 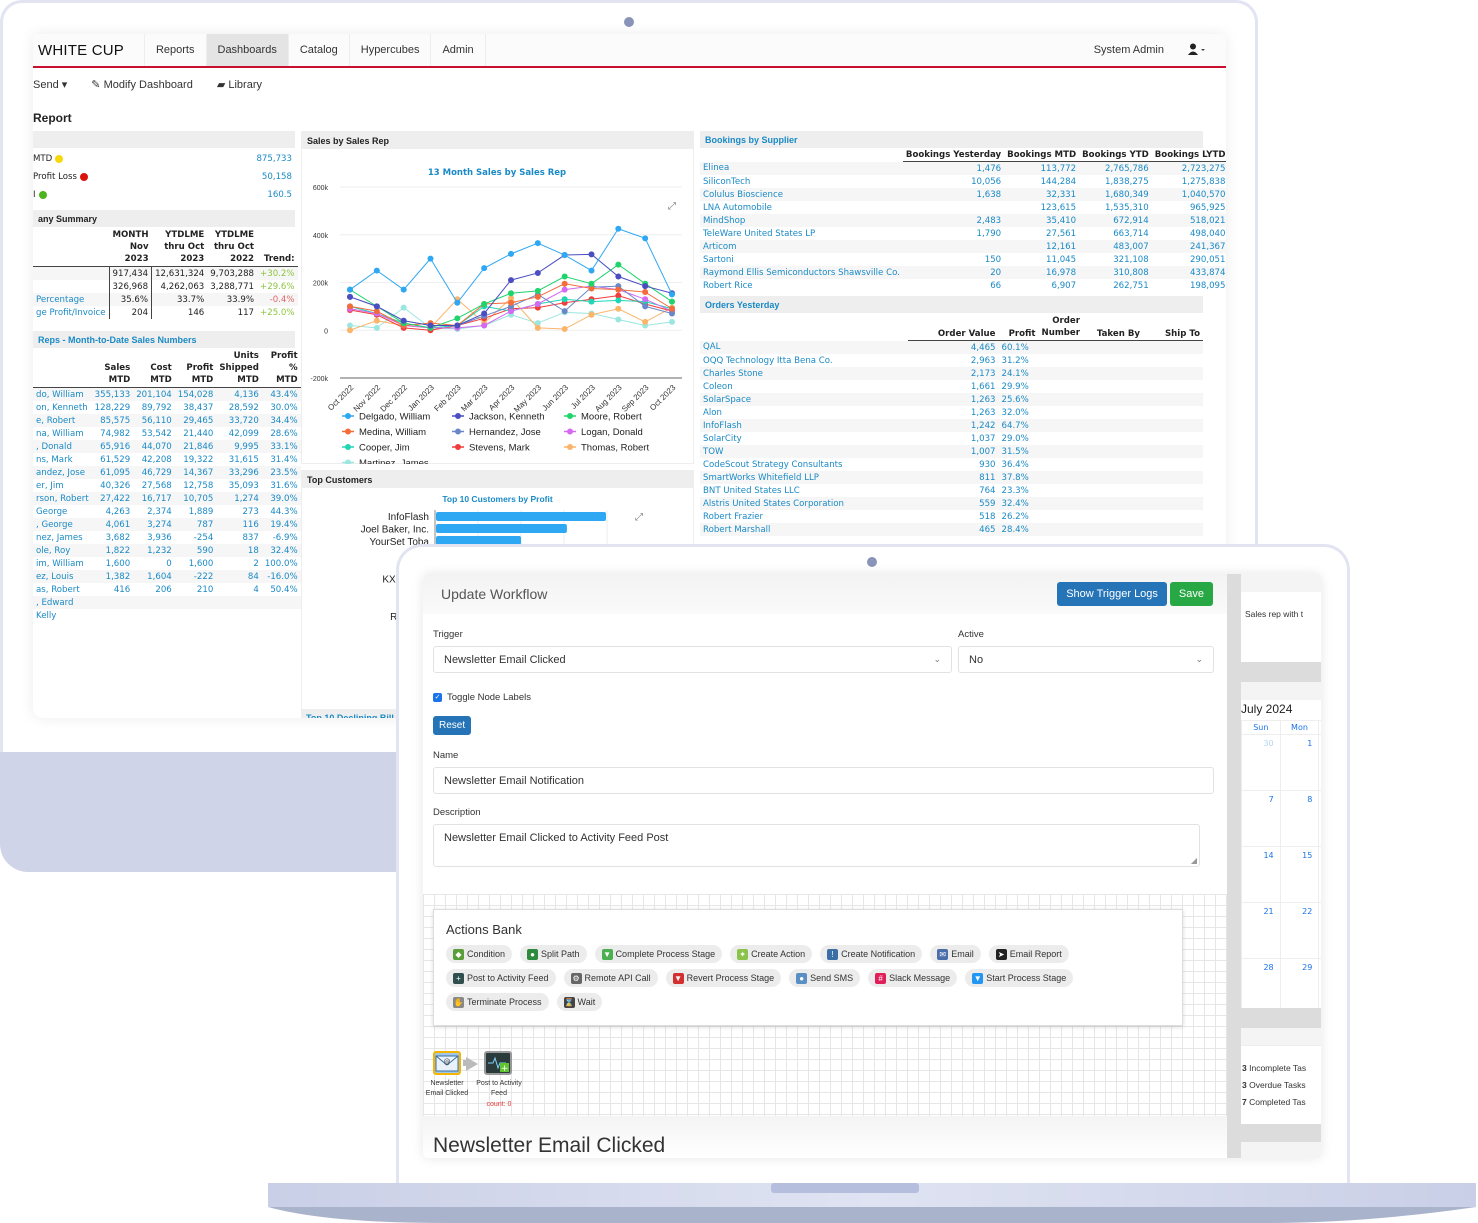 What do you see at coordinates (507, 417) in the screenshot?
I see `legend-label: Jackson, Kenneth` at bounding box center [507, 417].